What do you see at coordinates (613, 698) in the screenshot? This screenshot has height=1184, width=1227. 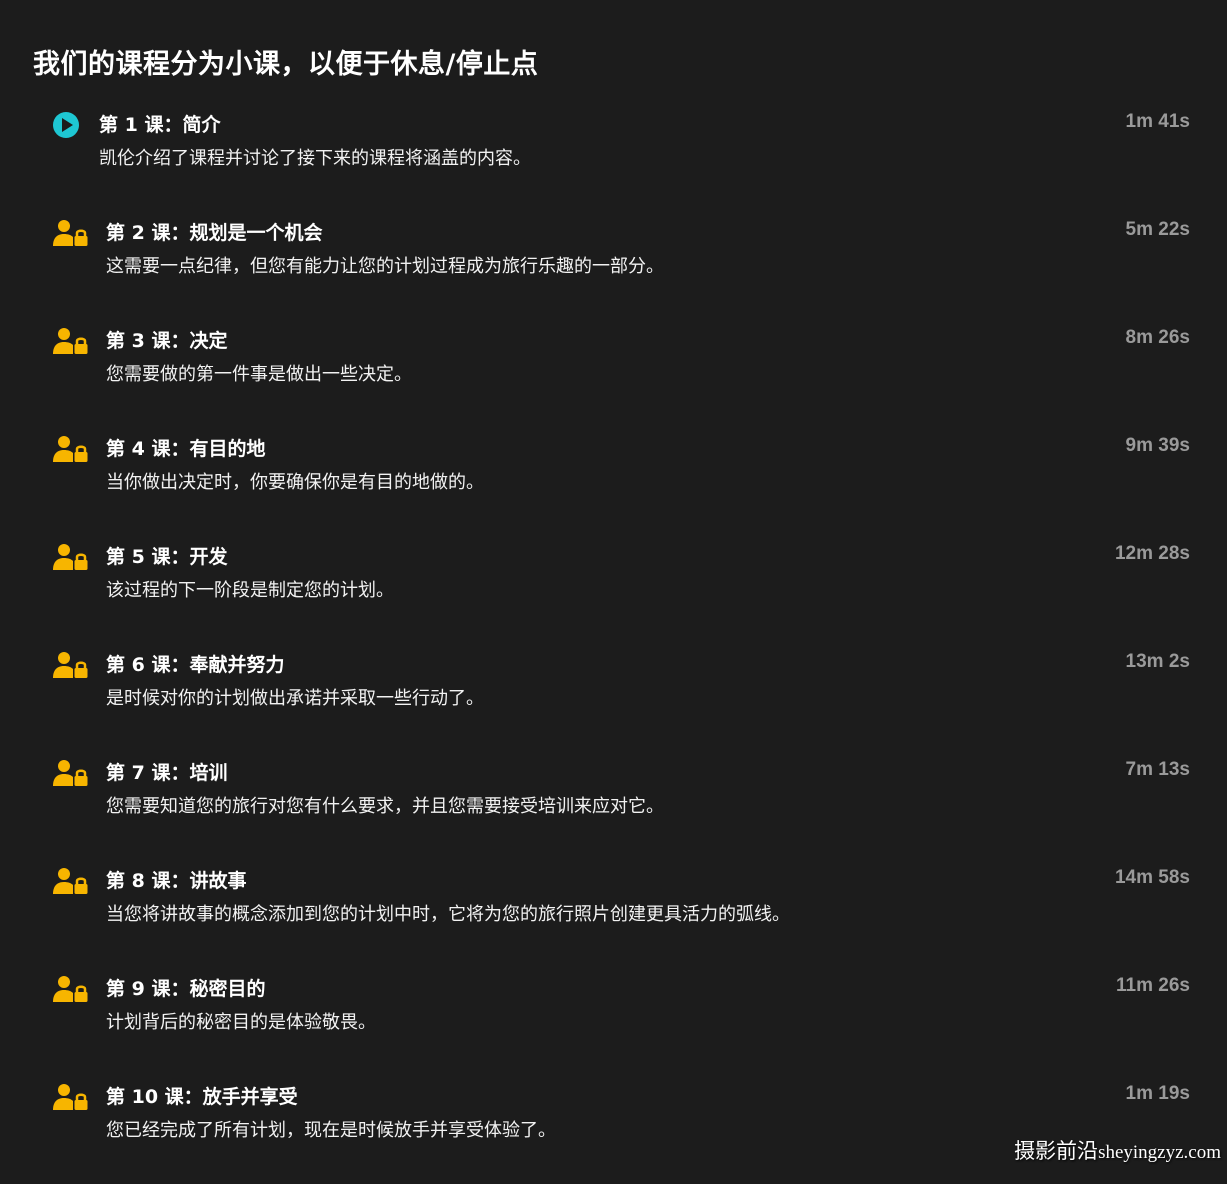 I see `lesson-item-6: 第 6 课：奉献并努力 是时候对你的计划做出承诺并采取一些行动了。 13m 2s` at bounding box center [613, 698].